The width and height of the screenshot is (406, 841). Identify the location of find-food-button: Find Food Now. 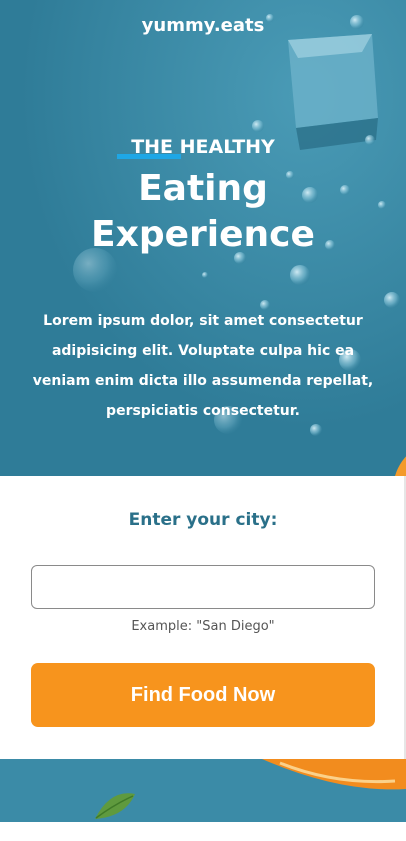
(203, 695).